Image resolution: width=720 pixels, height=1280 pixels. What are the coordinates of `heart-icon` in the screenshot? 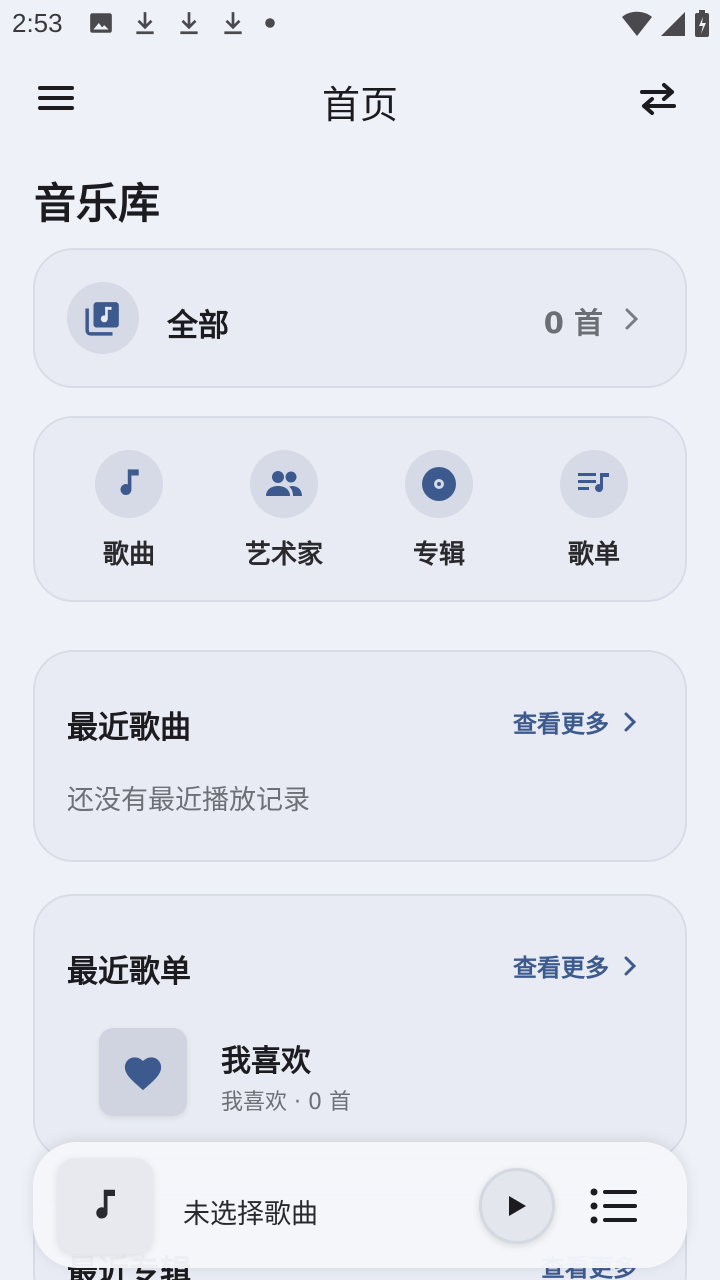 It's located at (143, 1074).